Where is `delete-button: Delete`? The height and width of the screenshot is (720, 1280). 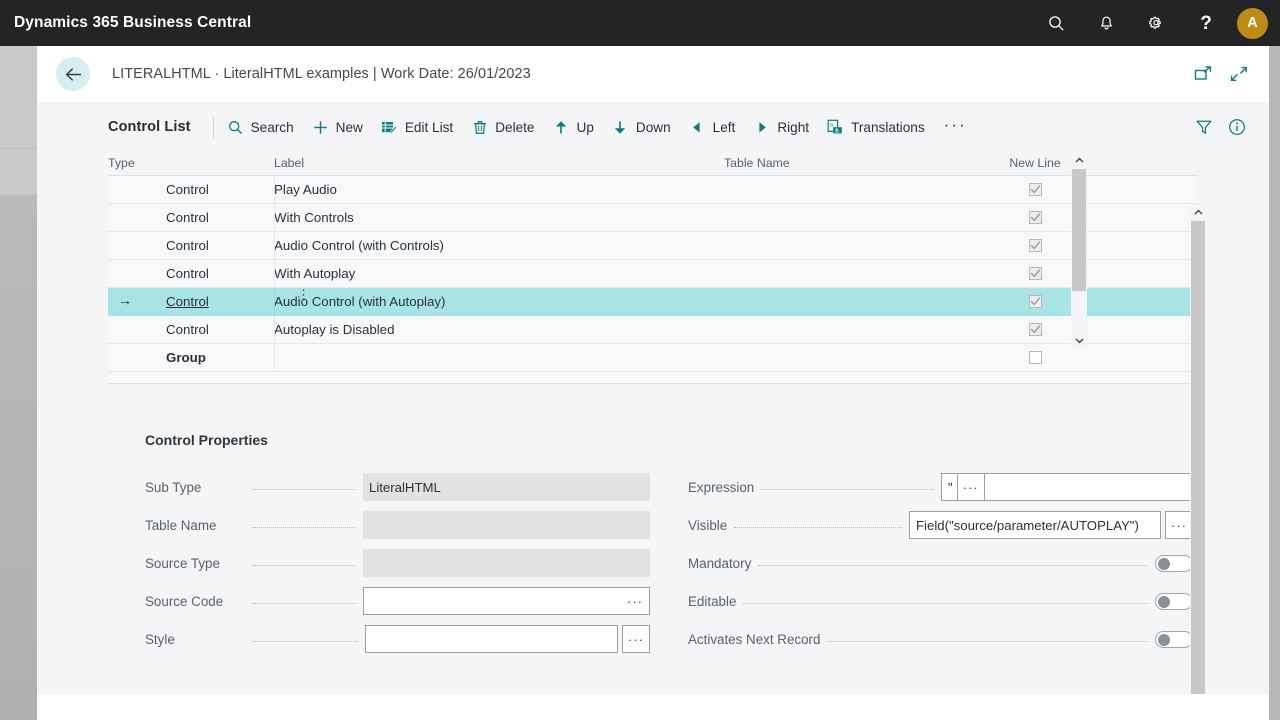
delete-button: Delete is located at coordinates (502, 127).